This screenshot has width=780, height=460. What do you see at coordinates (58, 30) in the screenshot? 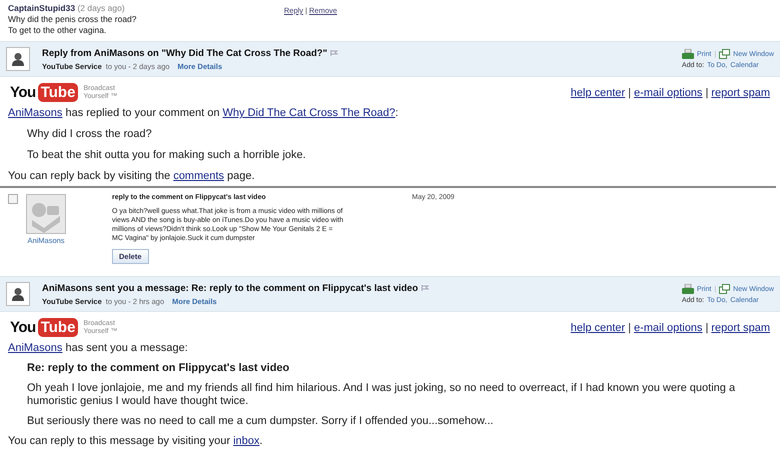
I see `comment-line: To get to the other vagina.` at bounding box center [58, 30].